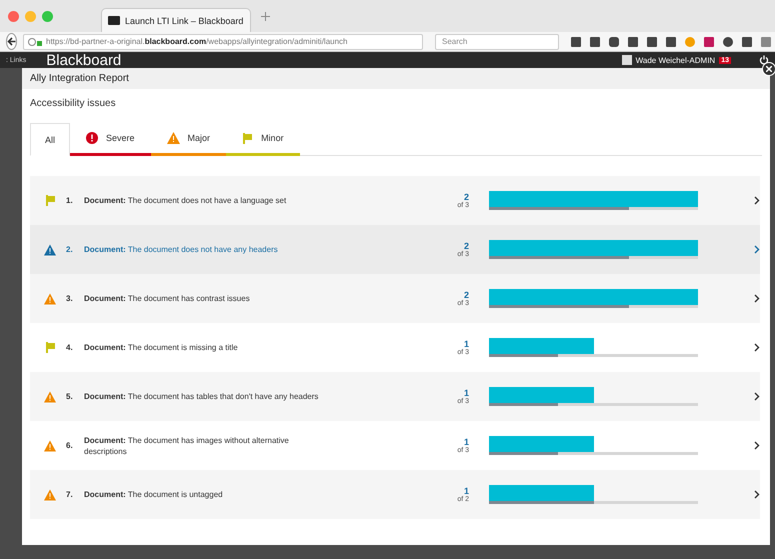 The image size is (775, 559). What do you see at coordinates (497, 42) in the screenshot?
I see `search-field: Search` at bounding box center [497, 42].